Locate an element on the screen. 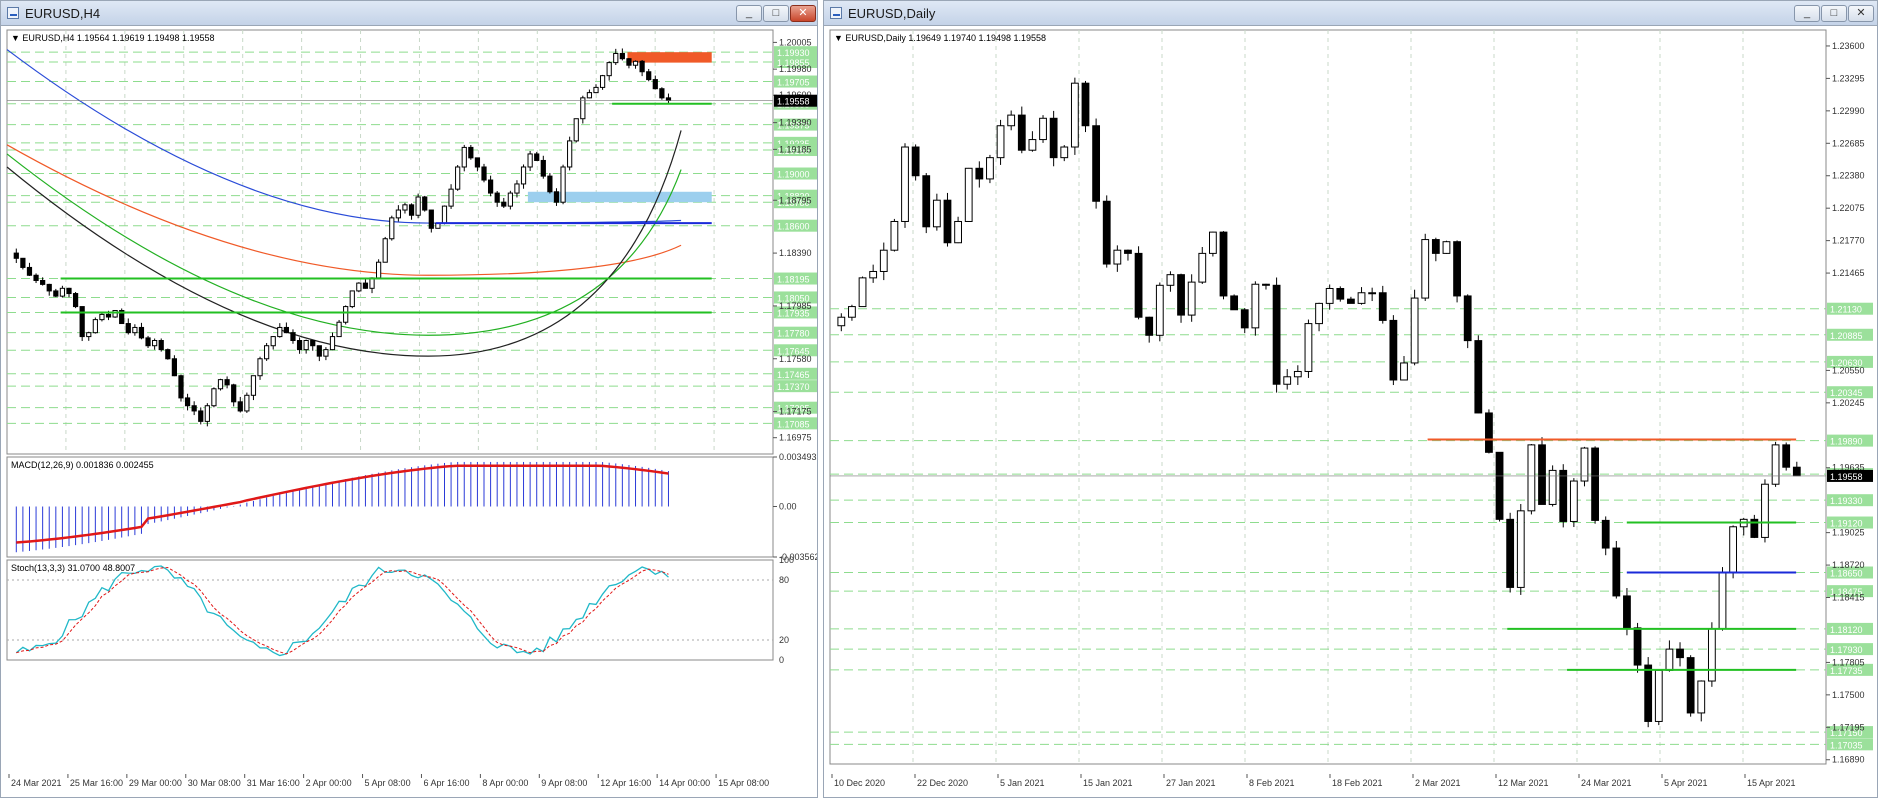  h4-window-titlebar: EURUSD,H4 _ □ ✕ is located at coordinates (409, 13).